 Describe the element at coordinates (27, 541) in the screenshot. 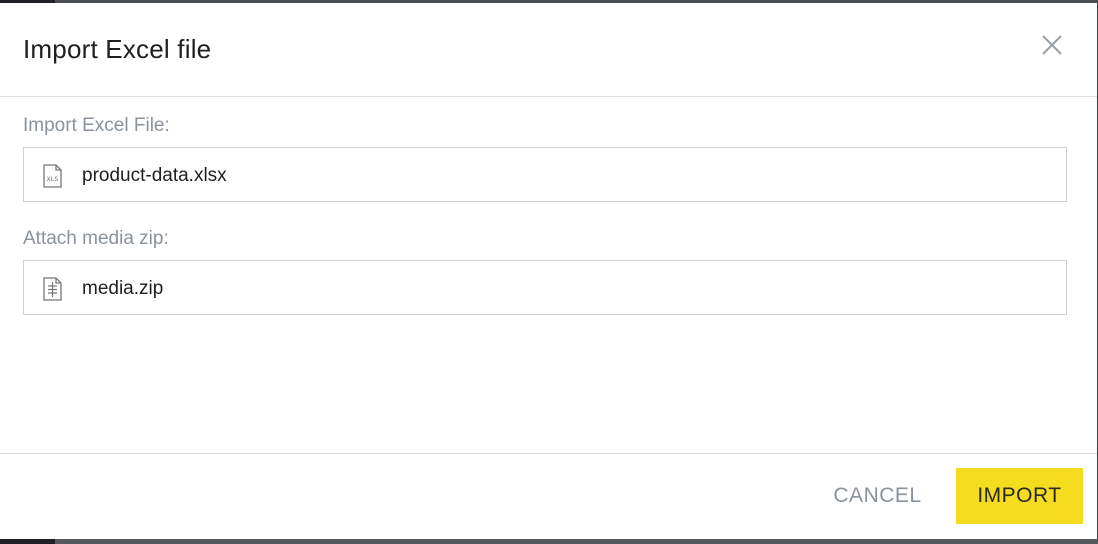

I see `backdrop-dark-strip` at that location.